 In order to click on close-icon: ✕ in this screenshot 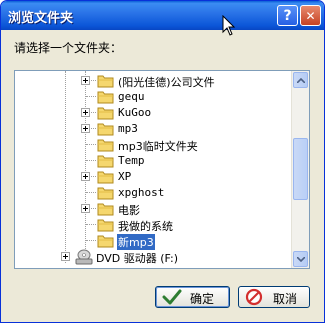, I will do `click(310, 15)`.